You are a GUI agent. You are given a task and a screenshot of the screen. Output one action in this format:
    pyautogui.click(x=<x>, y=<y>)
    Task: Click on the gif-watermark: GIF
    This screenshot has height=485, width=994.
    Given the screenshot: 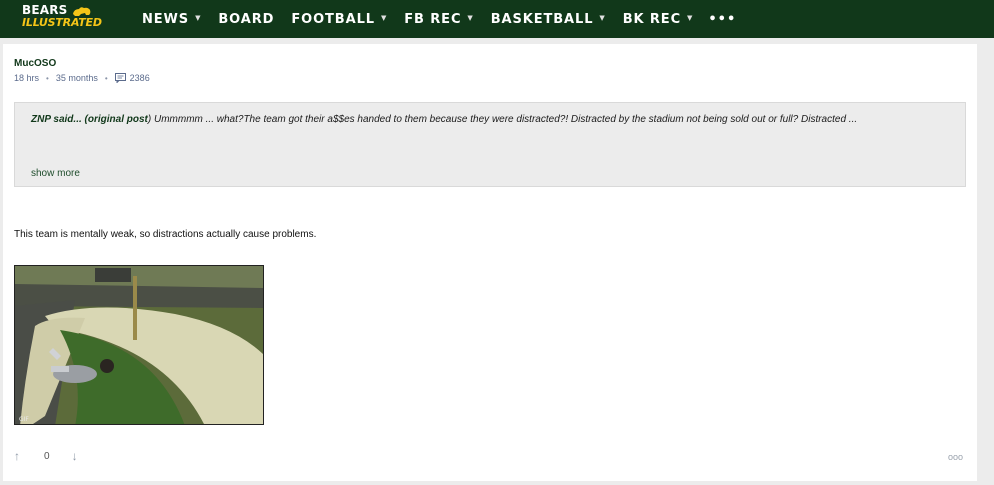 What is the action you would take?
    pyautogui.click(x=24, y=419)
    